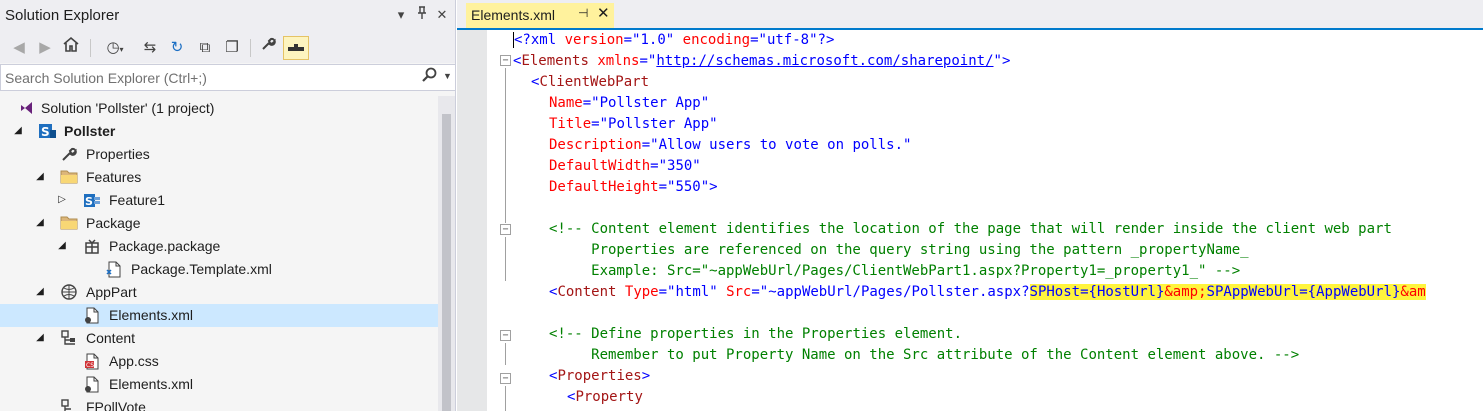  Describe the element at coordinates (111, 338) in the screenshot. I see `tree-item-label: Content` at that location.